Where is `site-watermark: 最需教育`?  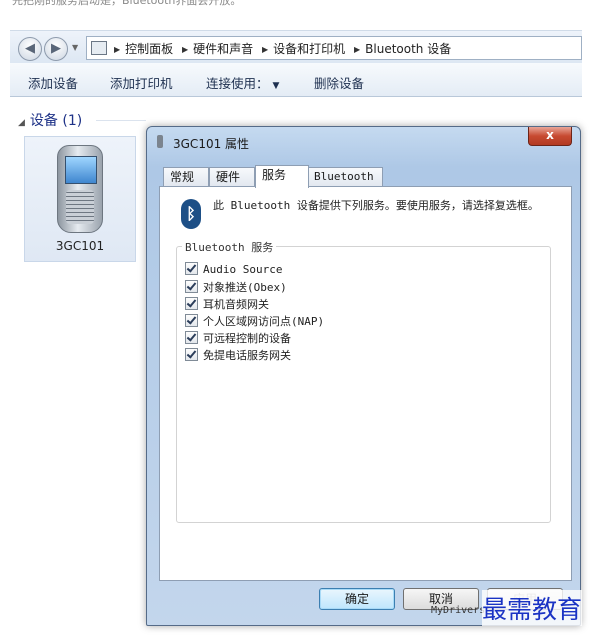 site-watermark: 最需教育 is located at coordinates (532, 608).